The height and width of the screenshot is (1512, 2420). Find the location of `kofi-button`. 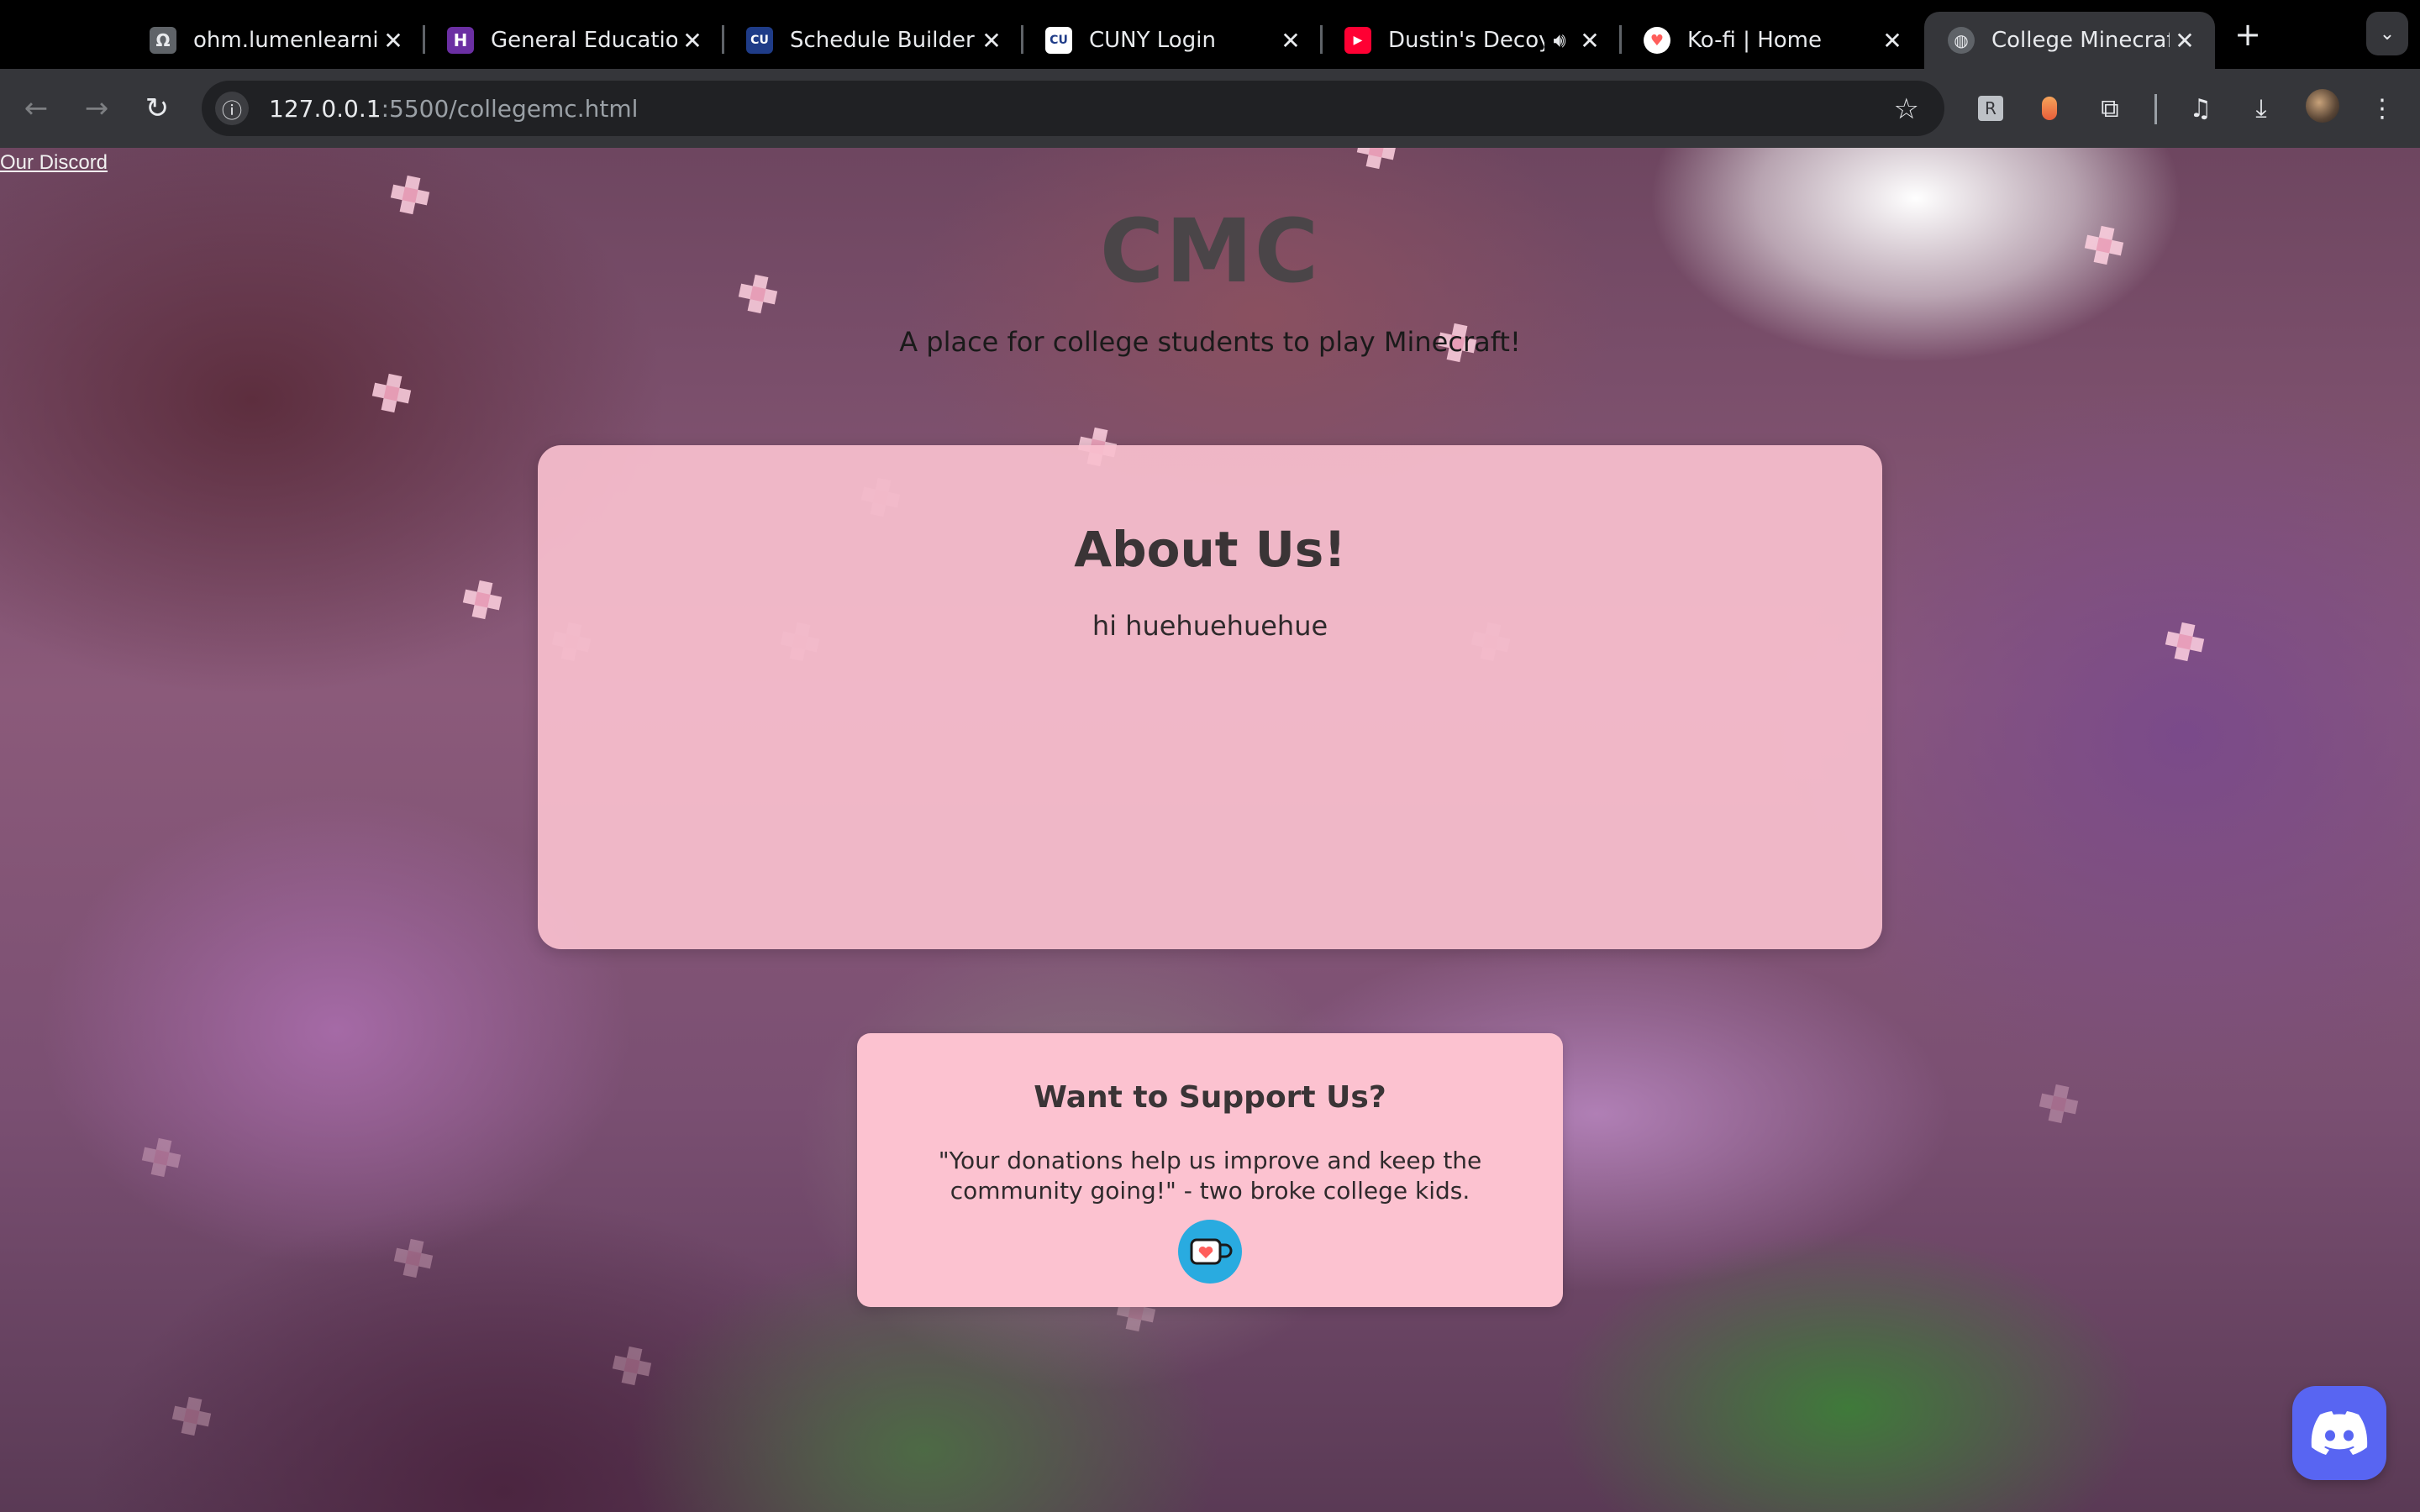

kofi-button is located at coordinates (1210, 1252).